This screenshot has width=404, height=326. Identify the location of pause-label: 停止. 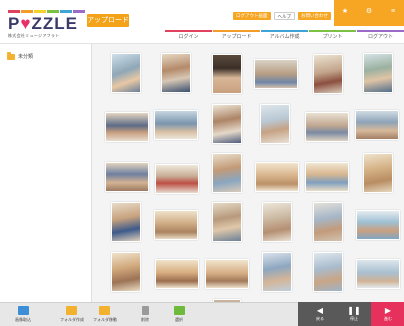
(354, 318).